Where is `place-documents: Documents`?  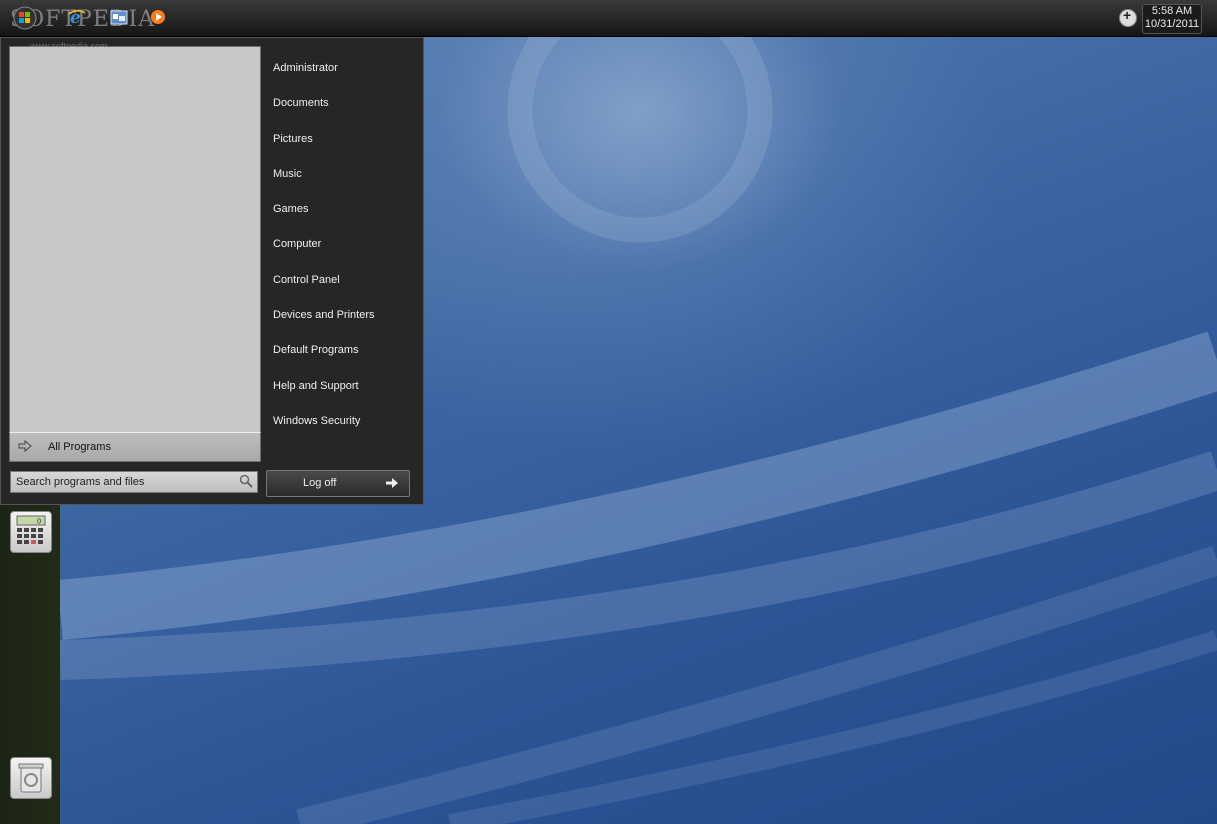 place-documents: Documents is located at coordinates (341, 106).